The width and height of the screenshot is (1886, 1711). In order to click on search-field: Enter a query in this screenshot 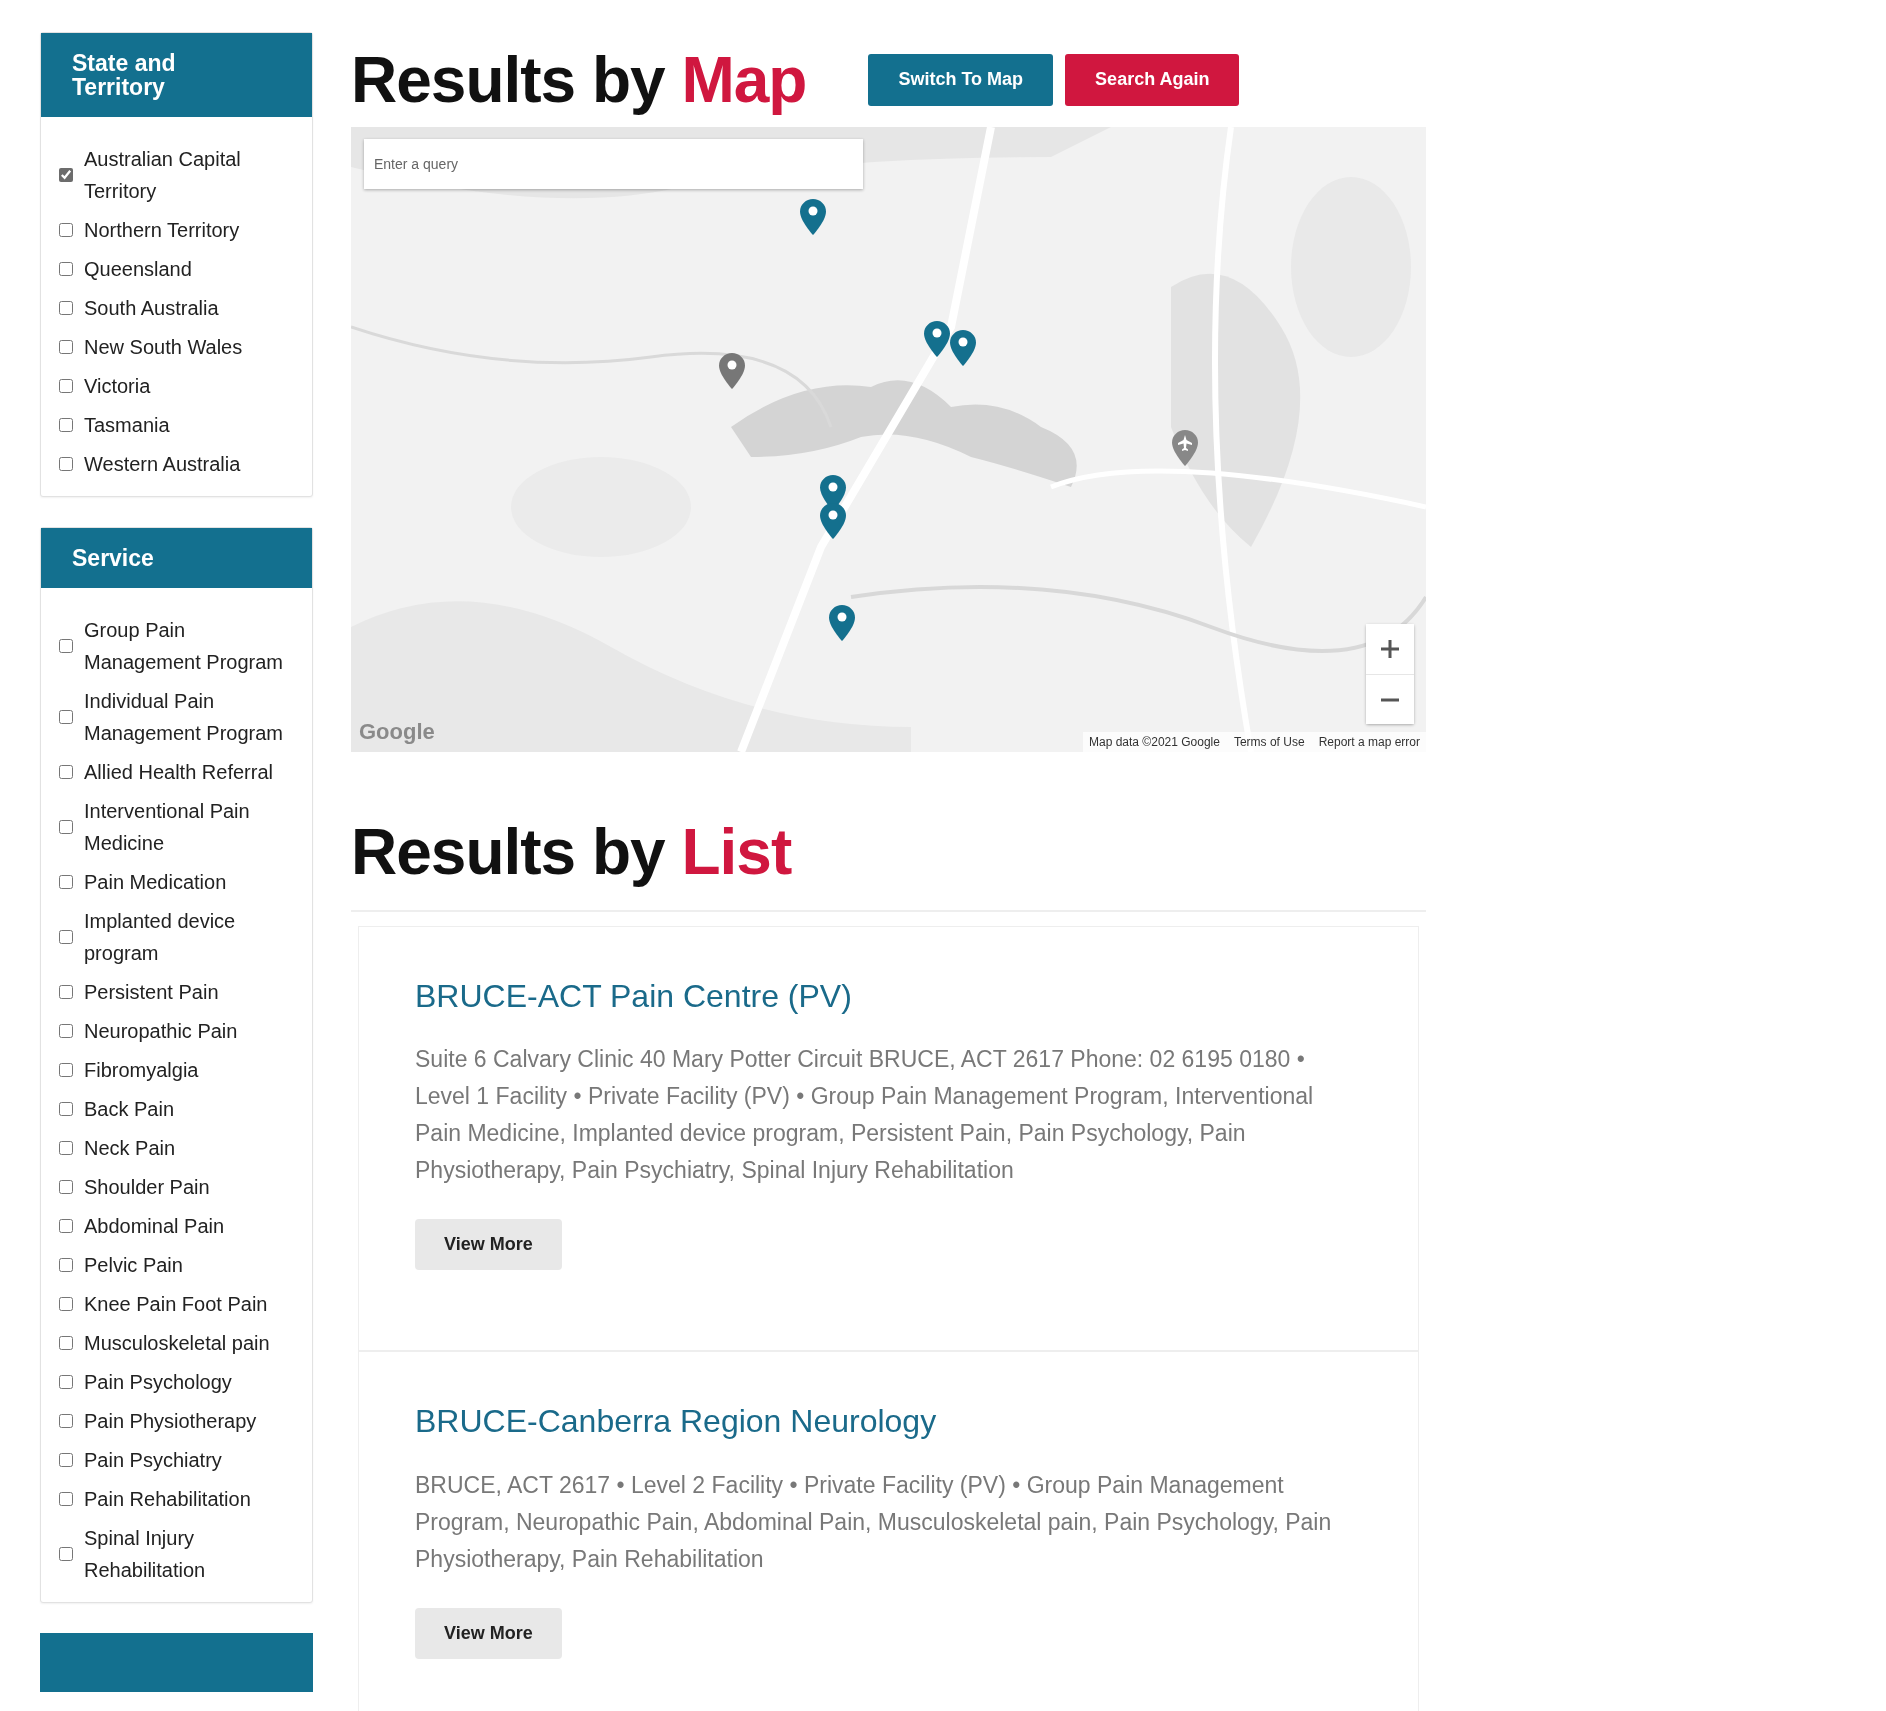, I will do `click(613, 164)`.